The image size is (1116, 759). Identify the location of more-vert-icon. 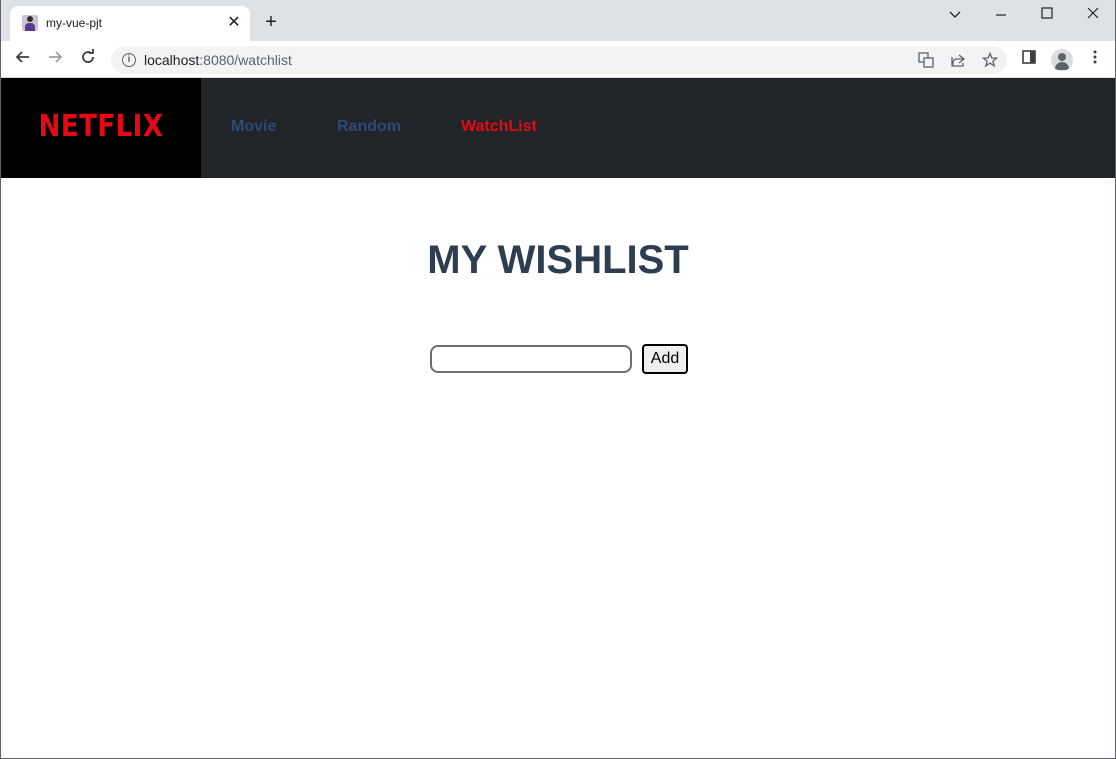
(1095, 59).